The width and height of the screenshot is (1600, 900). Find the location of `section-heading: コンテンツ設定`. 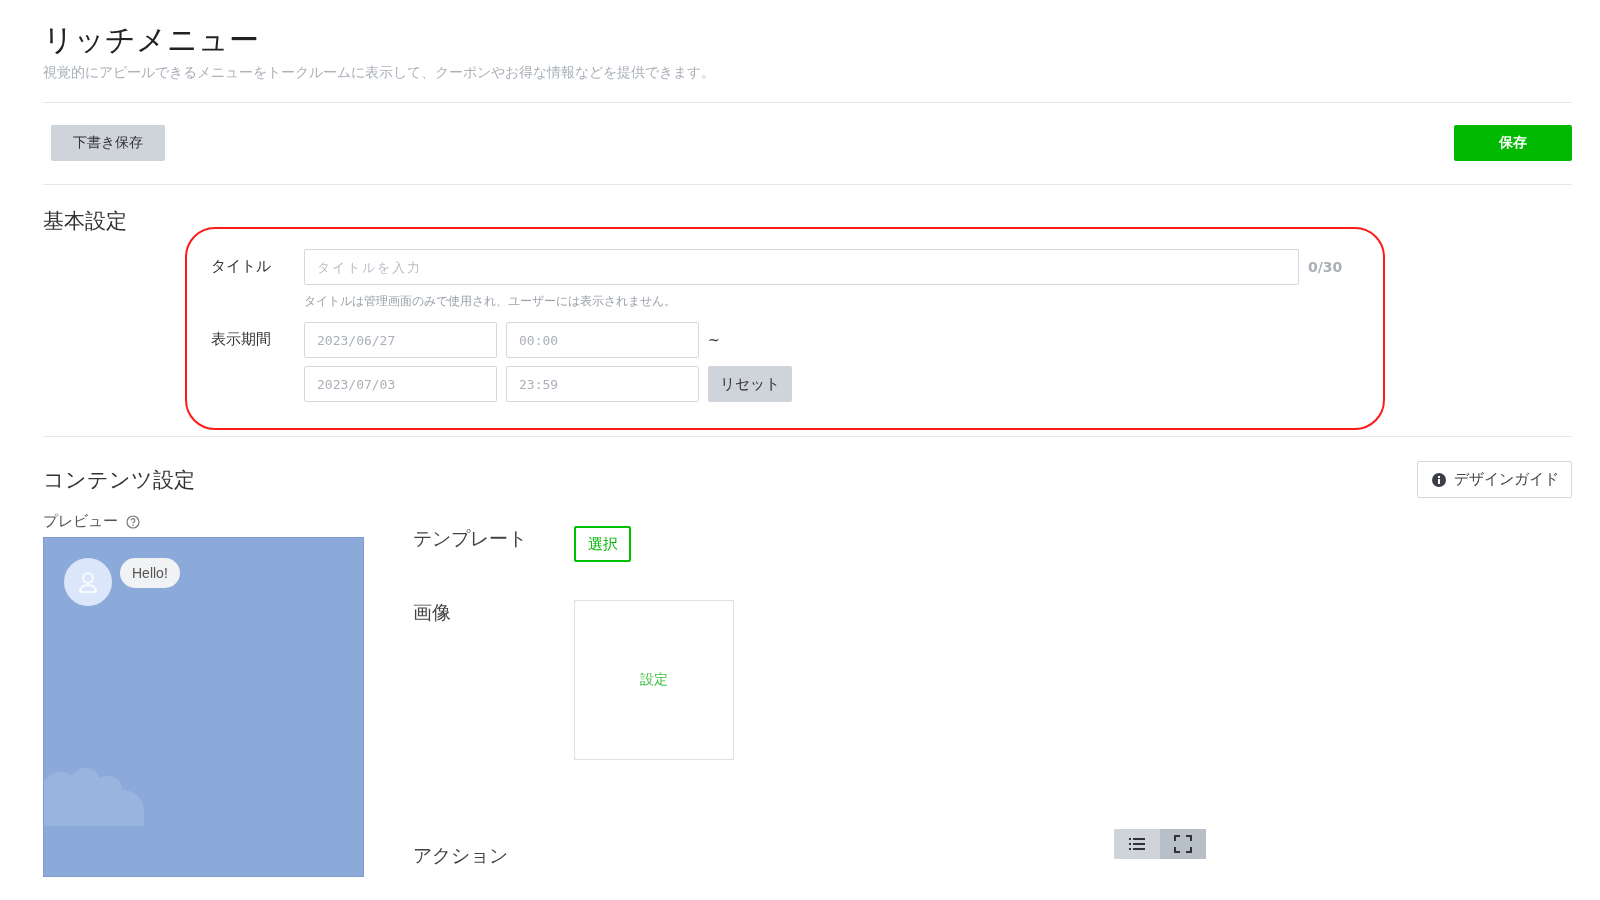

section-heading: コンテンツ設定 is located at coordinates (119, 480).